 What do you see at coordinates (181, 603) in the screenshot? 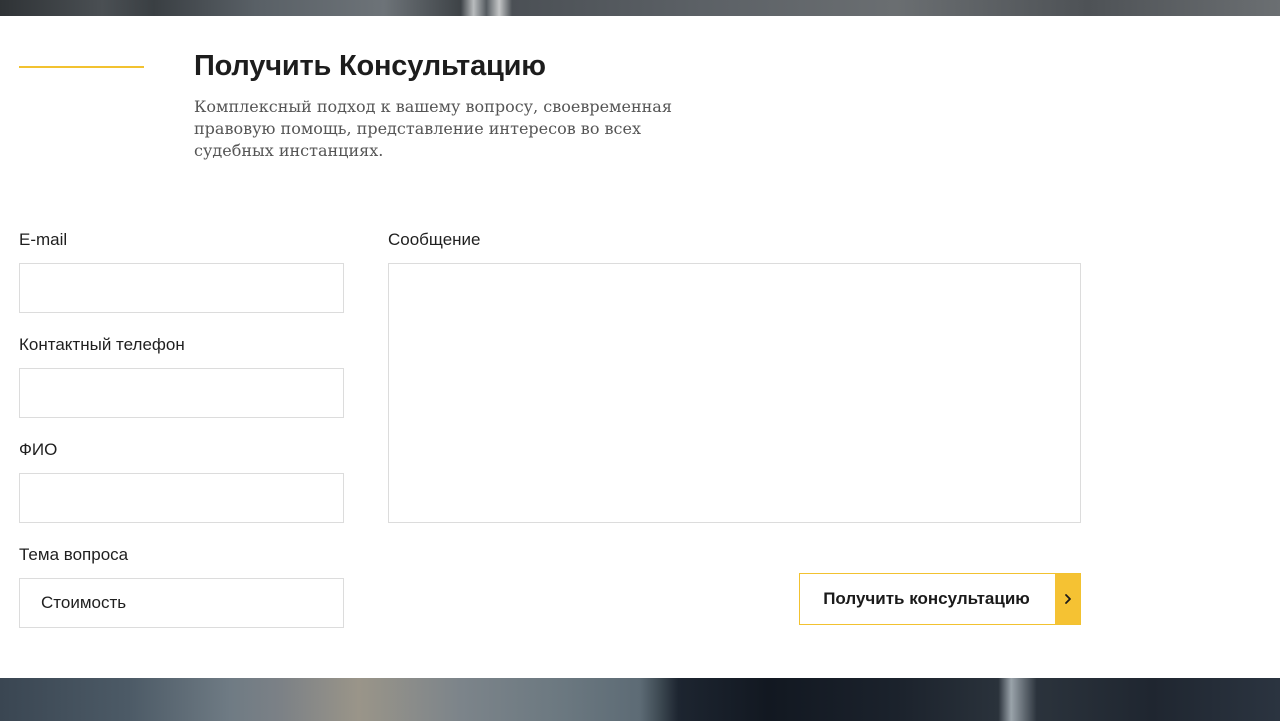
I see `topic-select: Стоимость` at bounding box center [181, 603].